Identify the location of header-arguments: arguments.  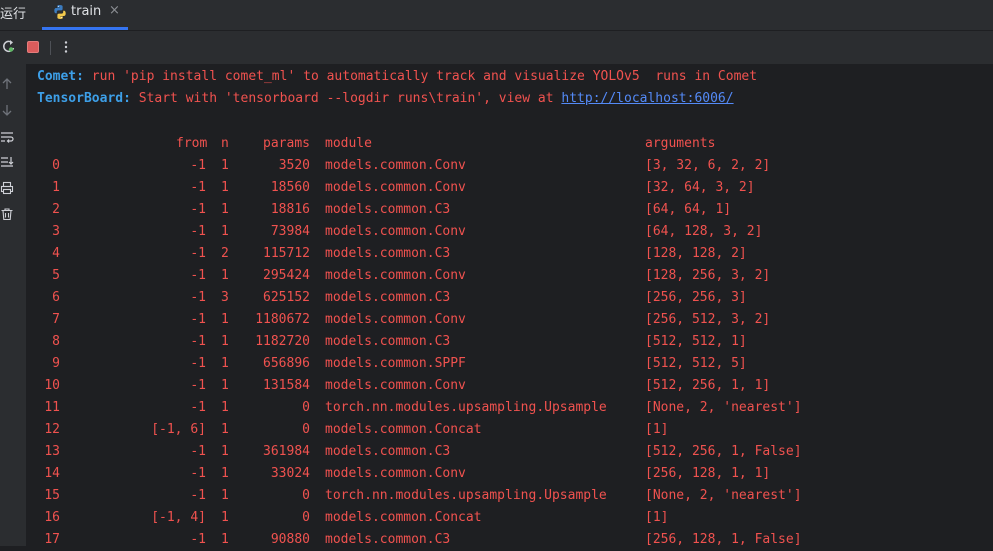
(680, 143).